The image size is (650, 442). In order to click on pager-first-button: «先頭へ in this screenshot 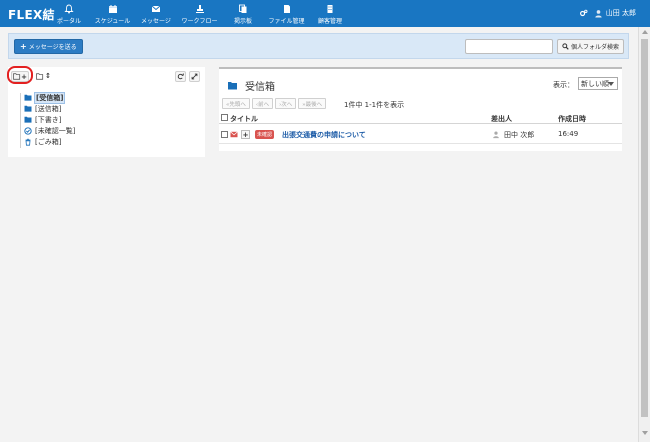, I will do `click(236, 103)`.